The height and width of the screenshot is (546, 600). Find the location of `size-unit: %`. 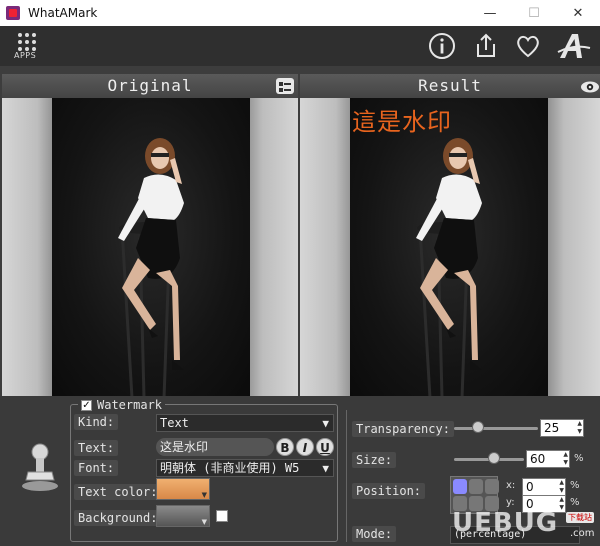

size-unit: % is located at coordinates (579, 458).